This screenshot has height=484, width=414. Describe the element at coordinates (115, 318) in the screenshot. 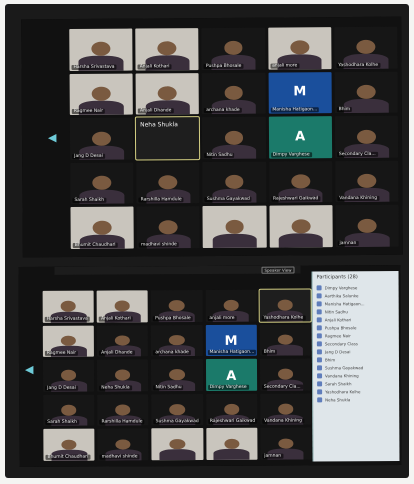

I see `participant-name-label: Anjali Kothari` at that location.